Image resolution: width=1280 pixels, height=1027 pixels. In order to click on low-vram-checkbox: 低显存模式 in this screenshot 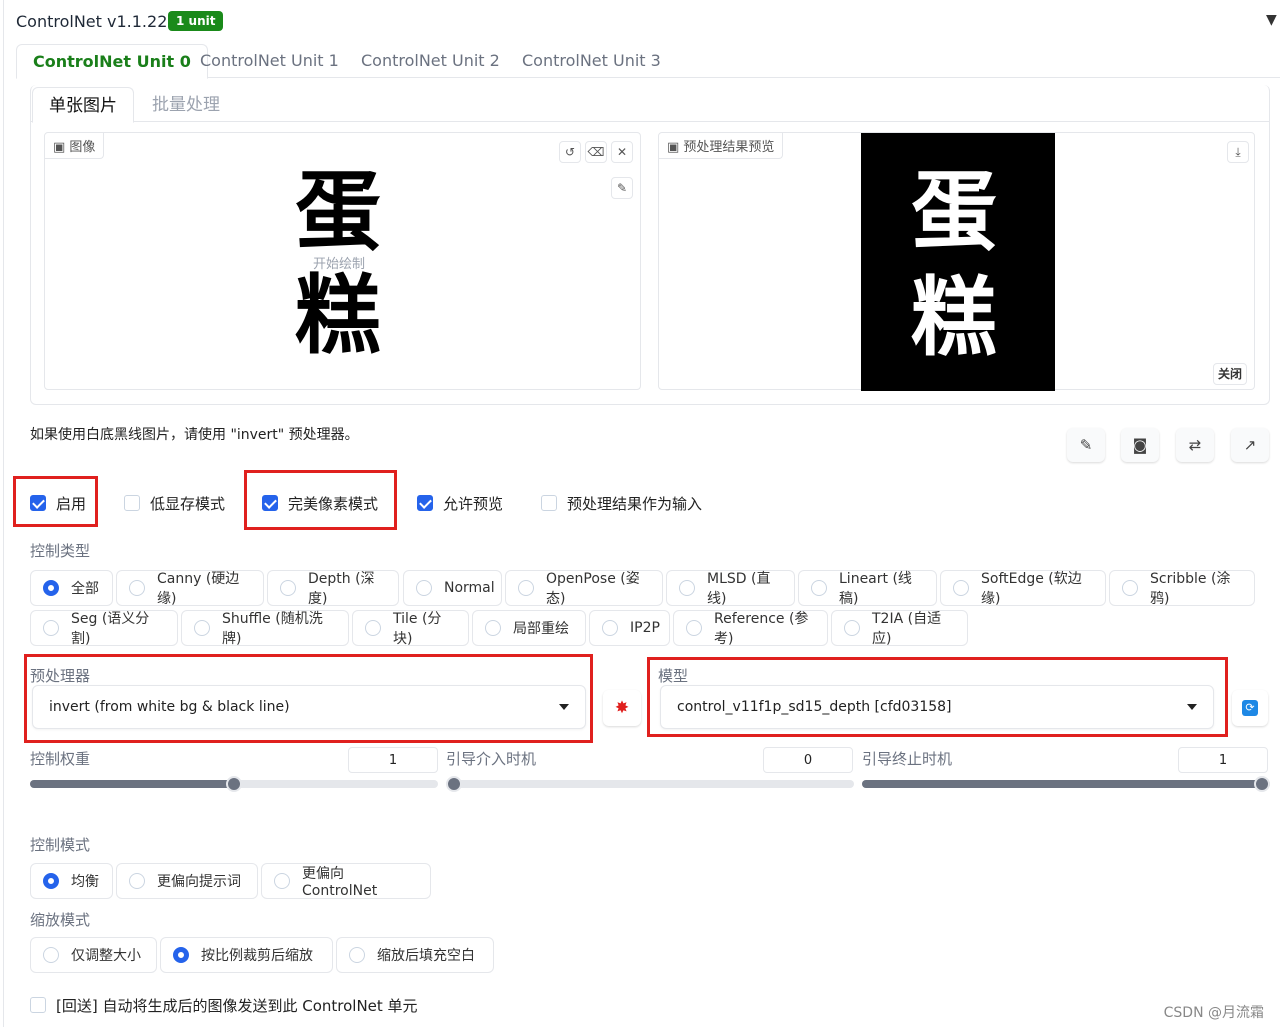, I will do `click(174, 503)`.